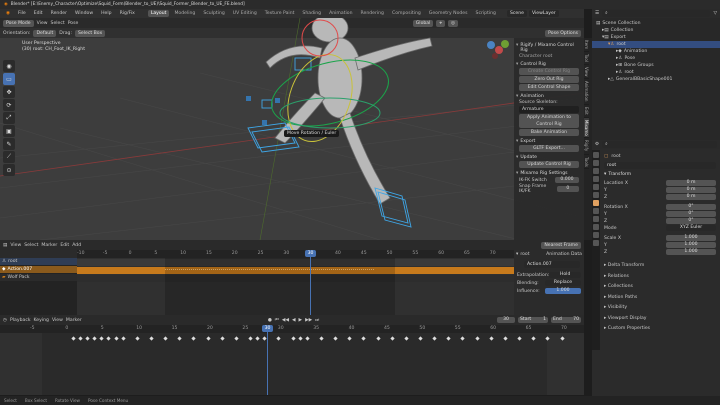  What do you see at coordinates (9, 131) in the screenshot?
I see `transform-tool-icon: ▣` at bounding box center [9, 131].